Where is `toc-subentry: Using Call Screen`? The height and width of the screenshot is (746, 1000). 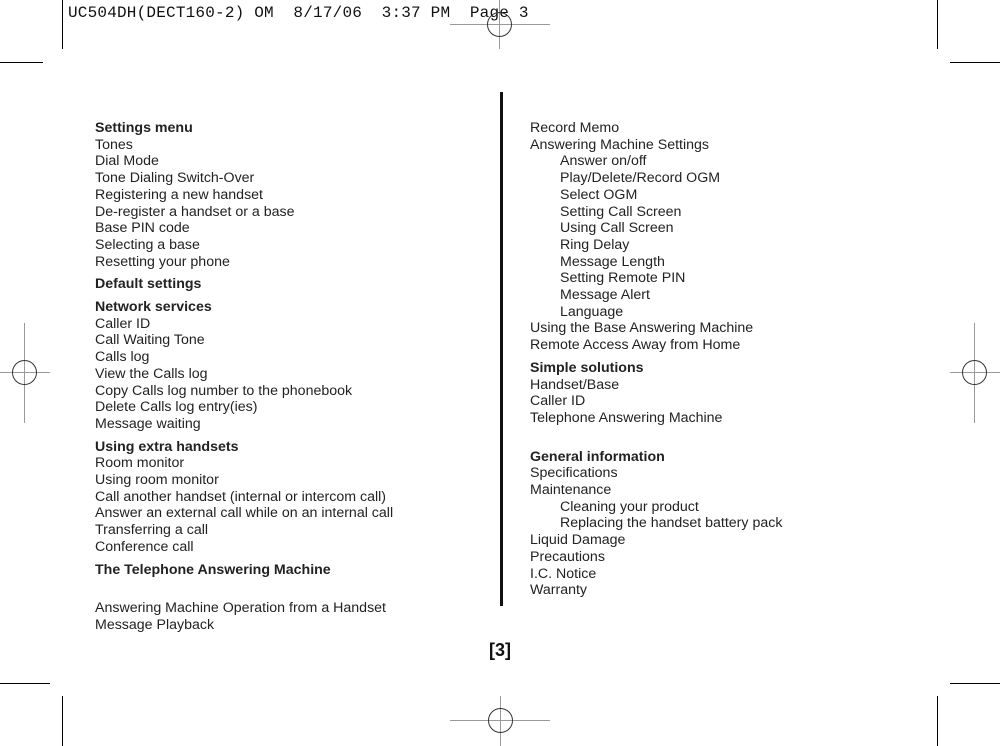
toc-subentry: Using Call Screen is located at coordinates (617, 228).